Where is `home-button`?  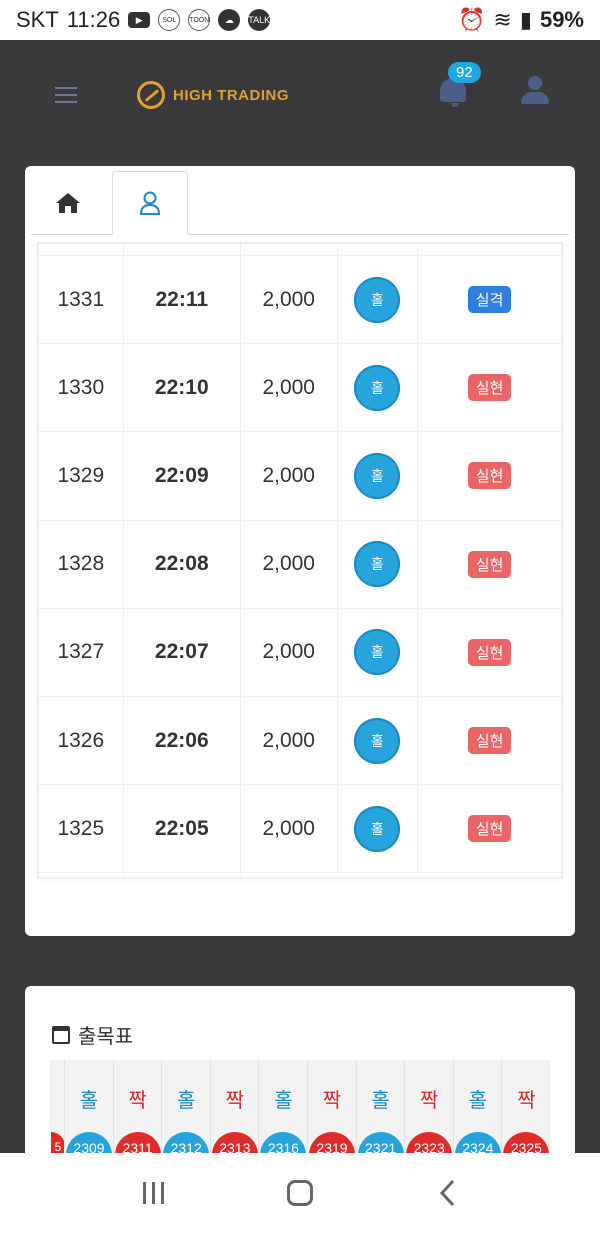 home-button is located at coordinates (300, 1193).